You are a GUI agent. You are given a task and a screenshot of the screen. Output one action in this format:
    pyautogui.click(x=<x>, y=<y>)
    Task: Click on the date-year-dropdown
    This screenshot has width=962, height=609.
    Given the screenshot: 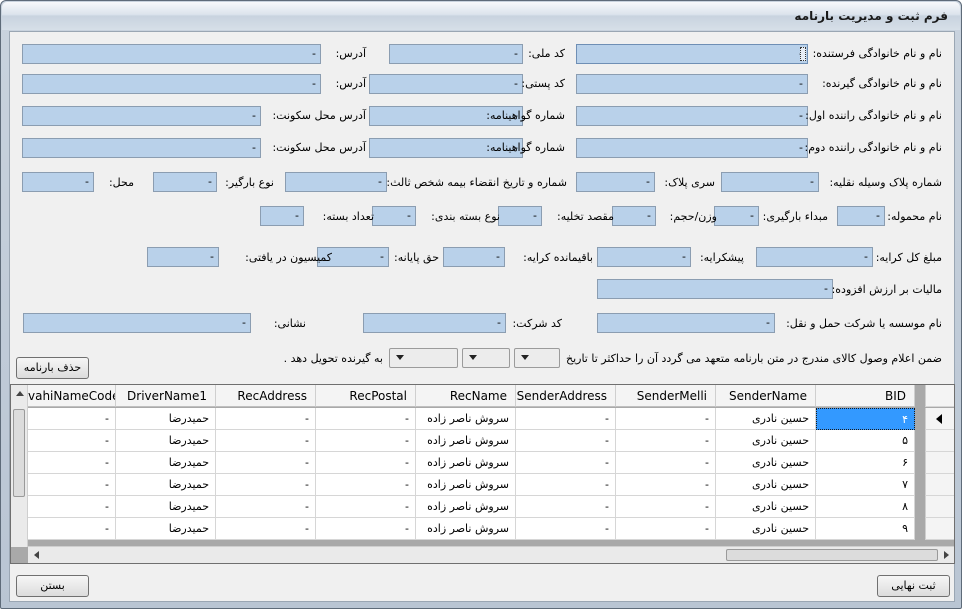 What is the action you would take?
    pyautogui.click(x=423, y=358)
    